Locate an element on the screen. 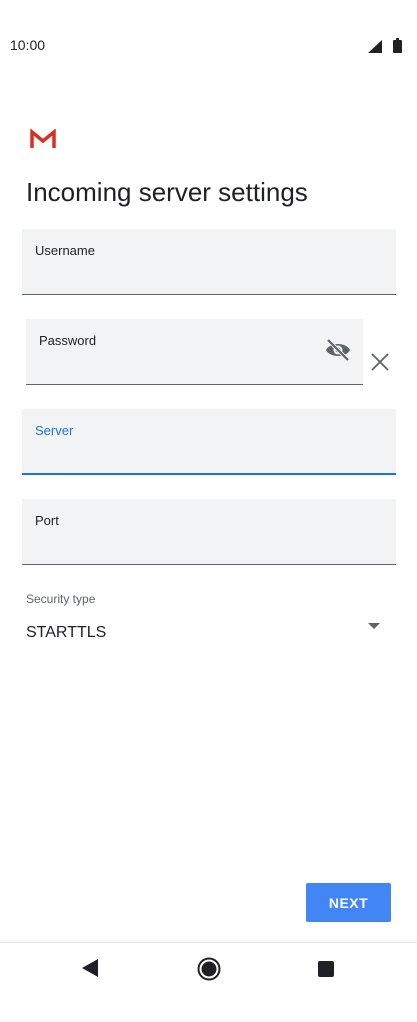 This screenshot has width=417, height=1022. close-icon is located at coordinates (380, 362).